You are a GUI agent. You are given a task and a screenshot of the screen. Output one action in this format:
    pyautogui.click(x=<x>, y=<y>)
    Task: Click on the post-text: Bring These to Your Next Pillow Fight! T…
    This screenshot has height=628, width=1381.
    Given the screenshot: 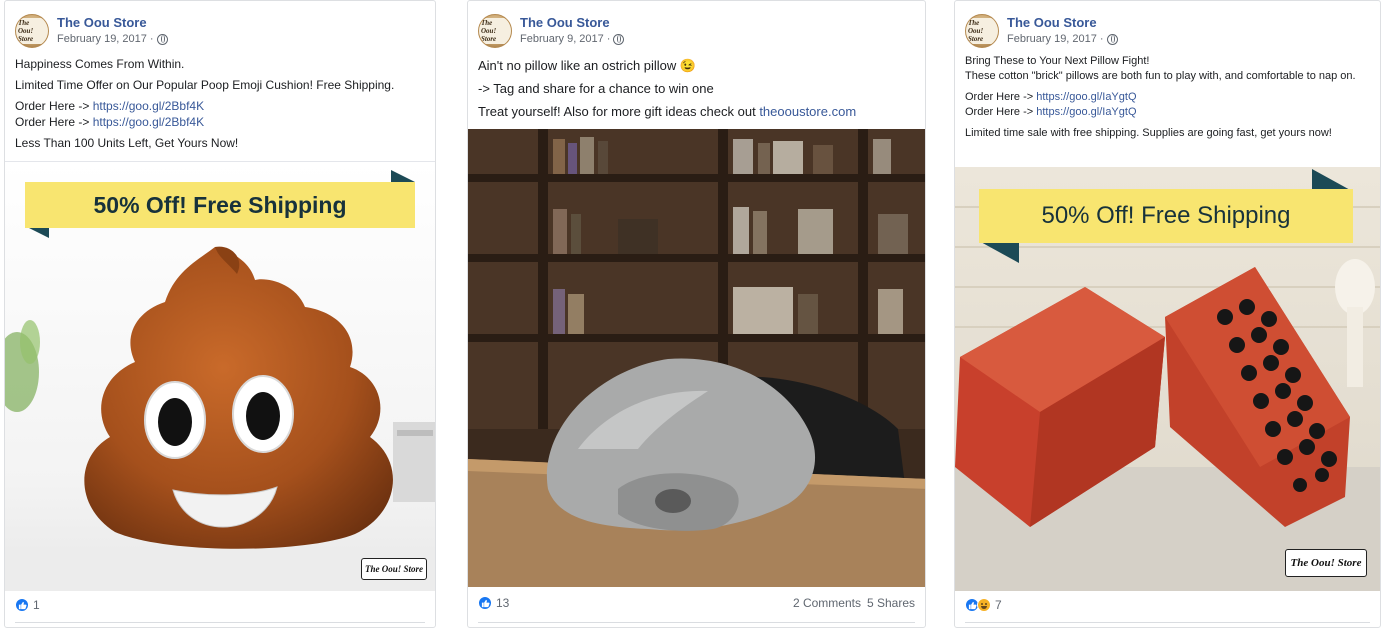 What is the action you would take?
    pyautogui.click(x=1167, y=100)
    